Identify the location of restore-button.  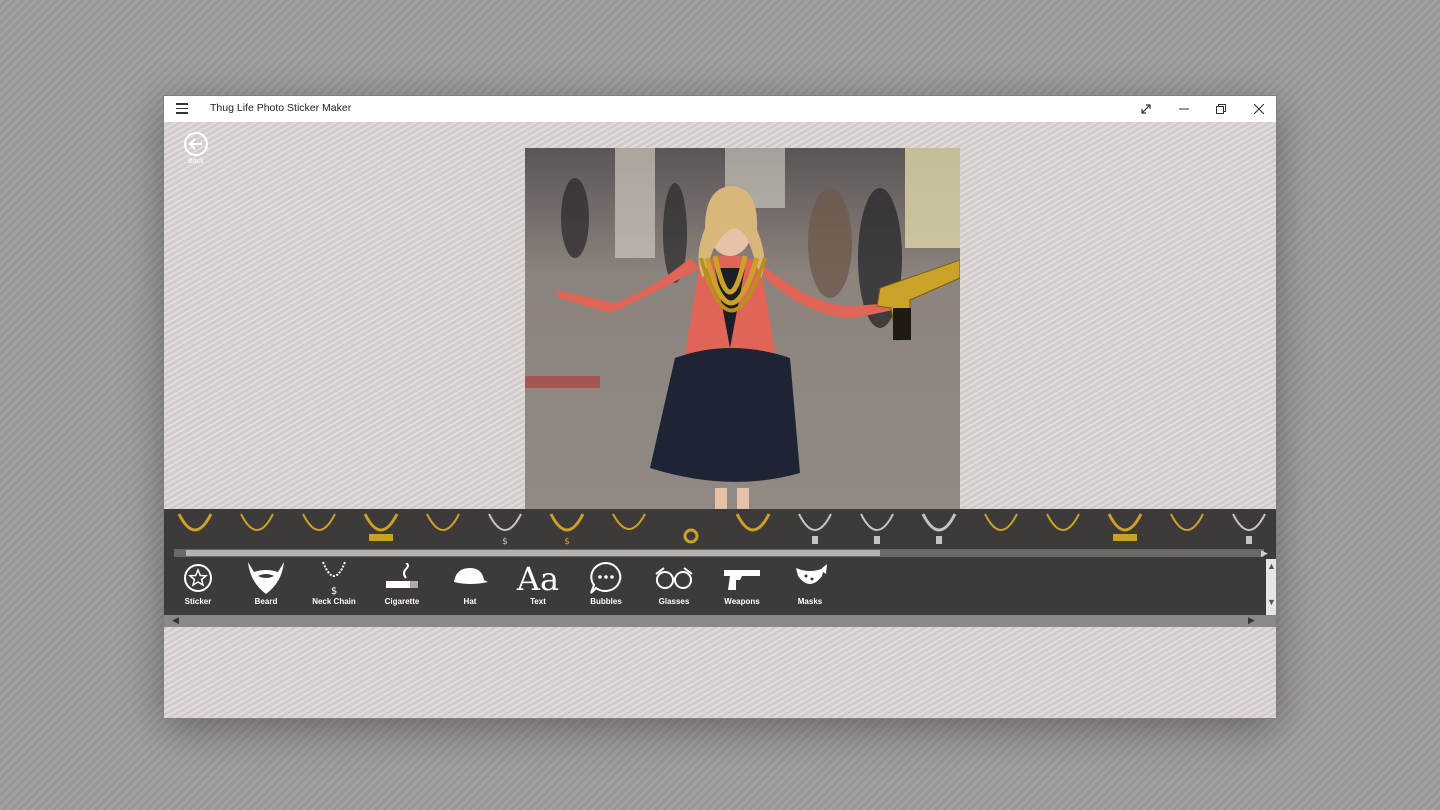
(1220, 109).